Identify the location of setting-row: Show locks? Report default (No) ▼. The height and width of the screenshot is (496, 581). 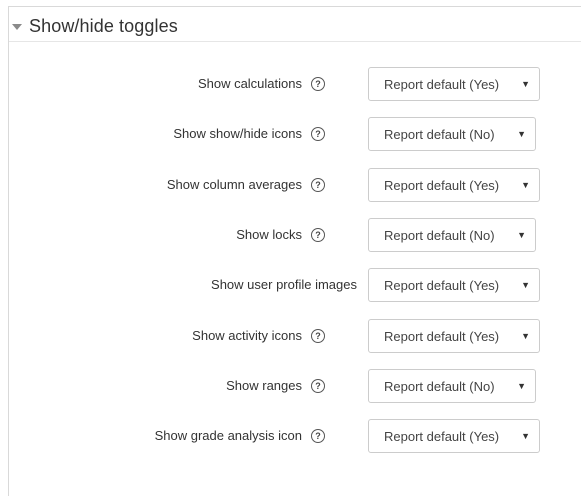
(290, 235).